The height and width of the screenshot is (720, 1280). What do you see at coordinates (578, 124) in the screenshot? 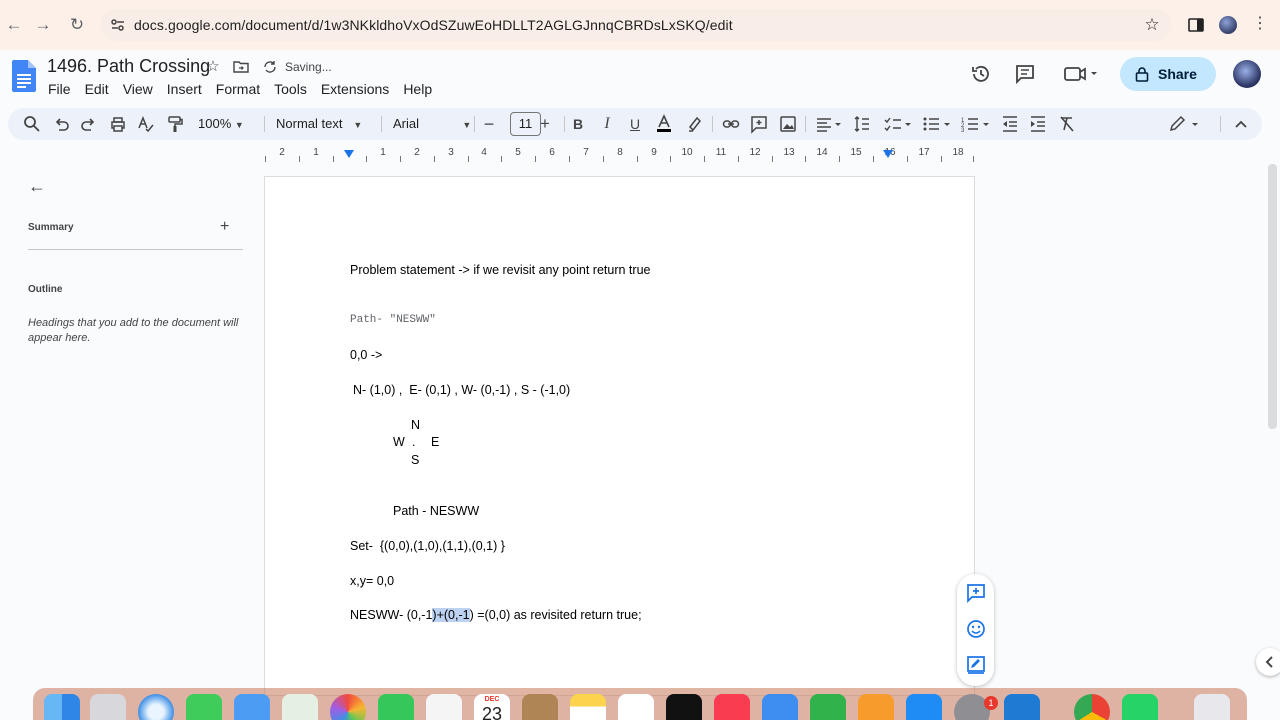
I see `bold-icon: B` at bounding box center [578, 124].